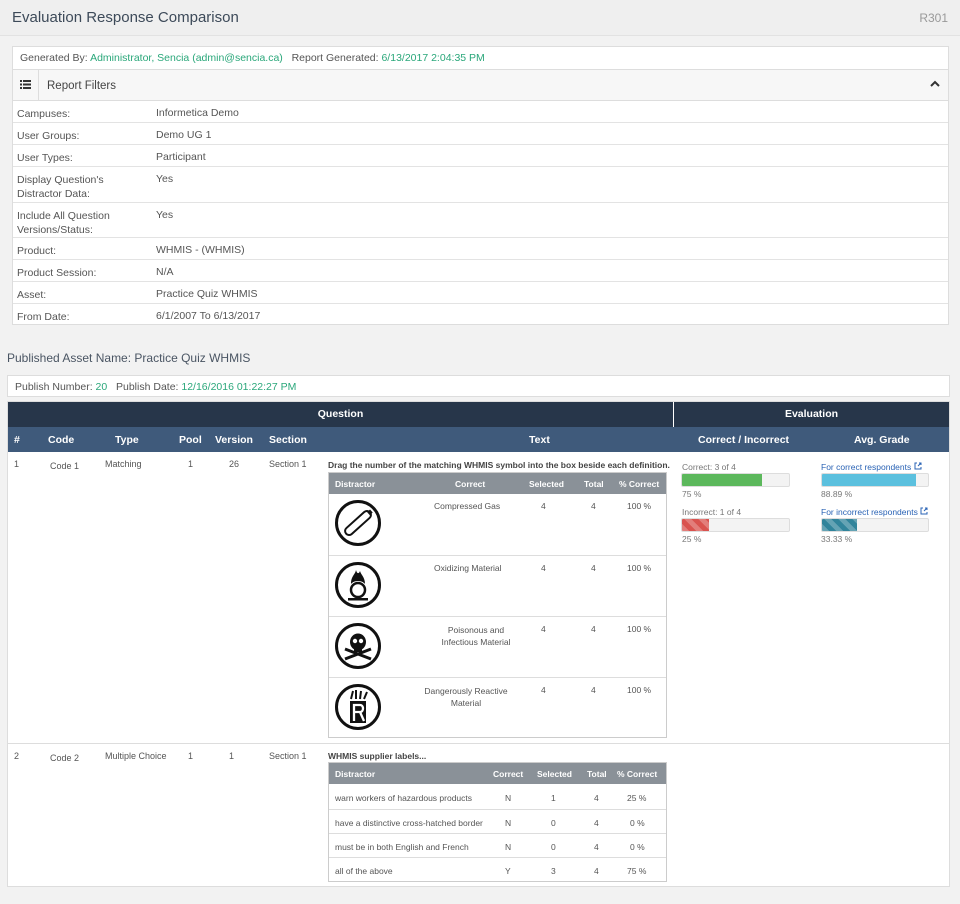  Describe the element at coordinates (165, 179) in the screenshot. I see `filter-value: Yes` at that location.